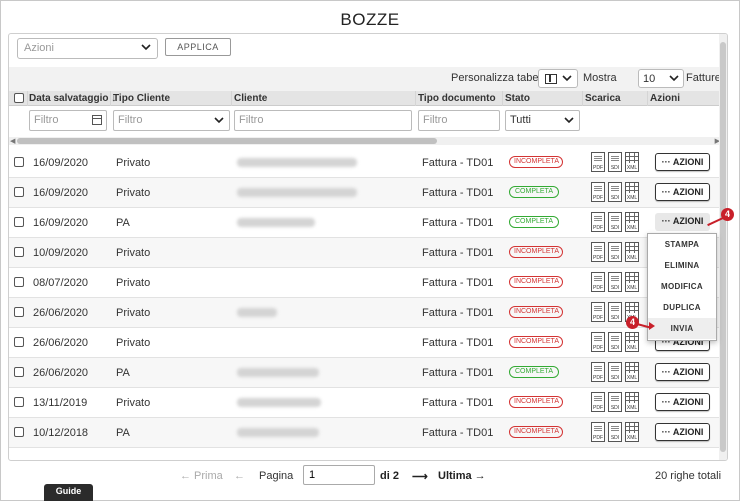 This screenshot has width=740, height=501. What do you see at coordinates (39, 48) in the screenshot?
I see `bulk-actions-placeholder: Azioni` at bounding box center [39, 48].